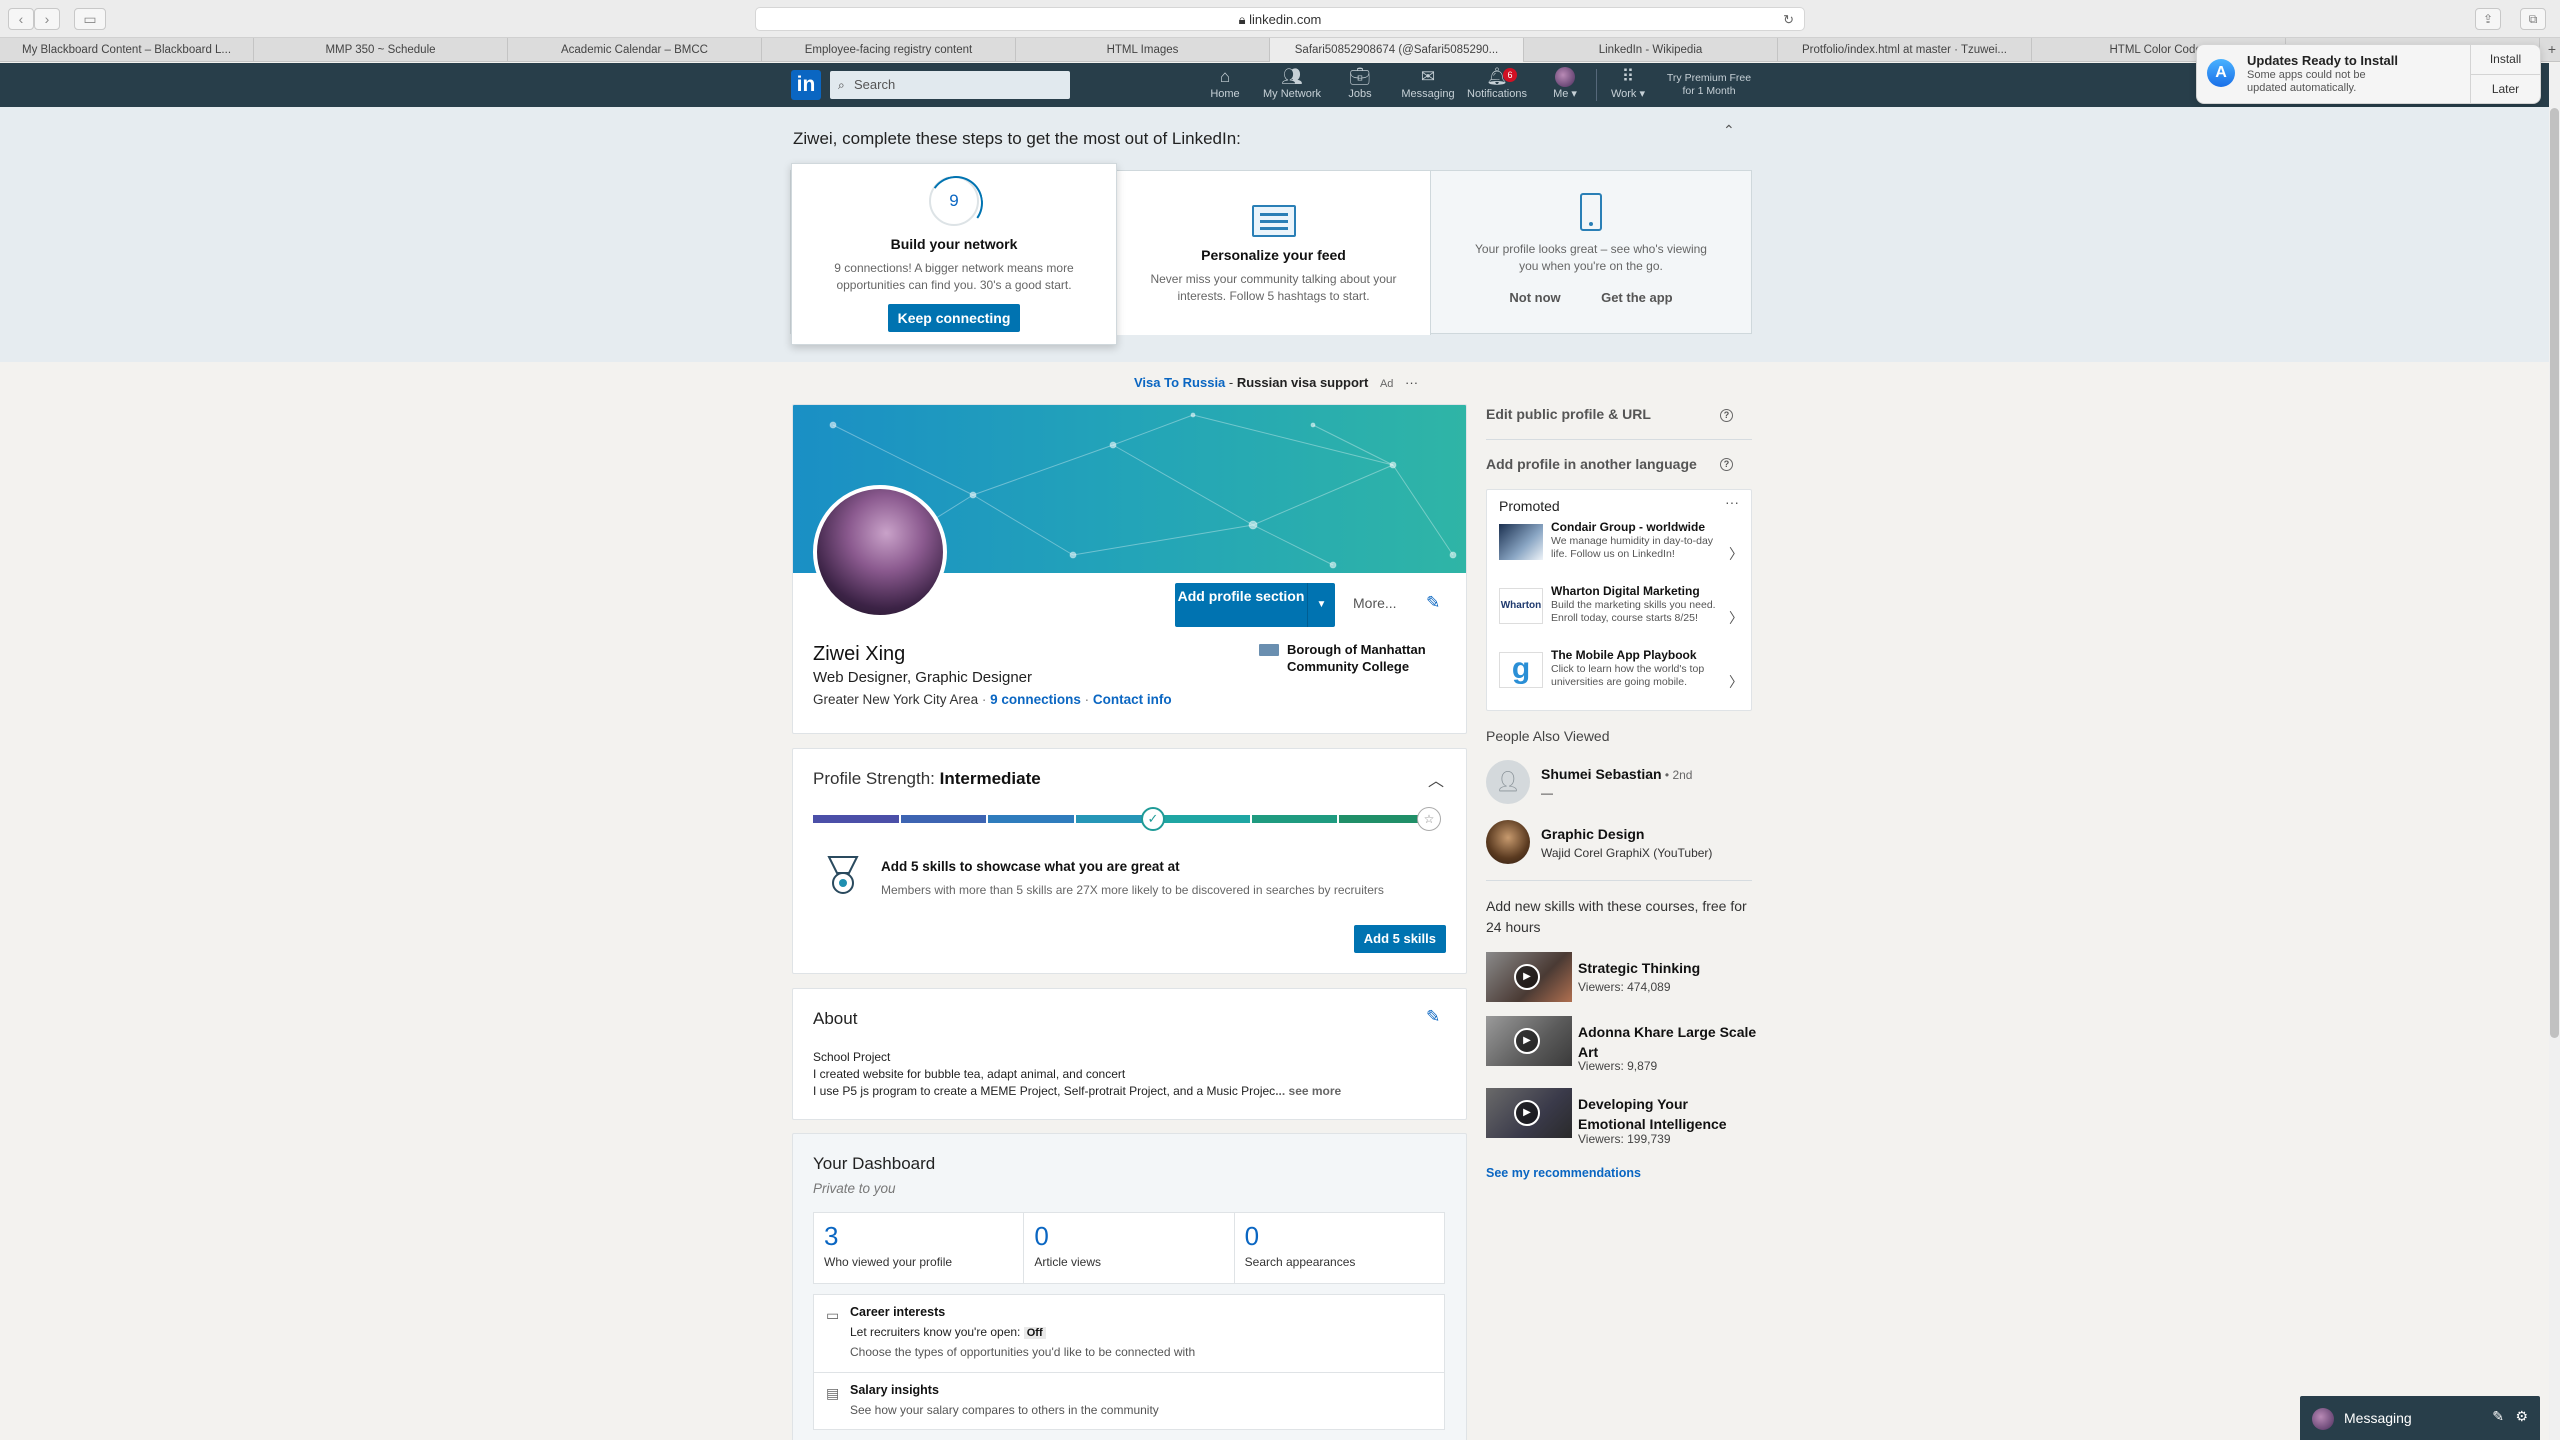  I want to click on share-icon: ⇪, so click(2488, 19).